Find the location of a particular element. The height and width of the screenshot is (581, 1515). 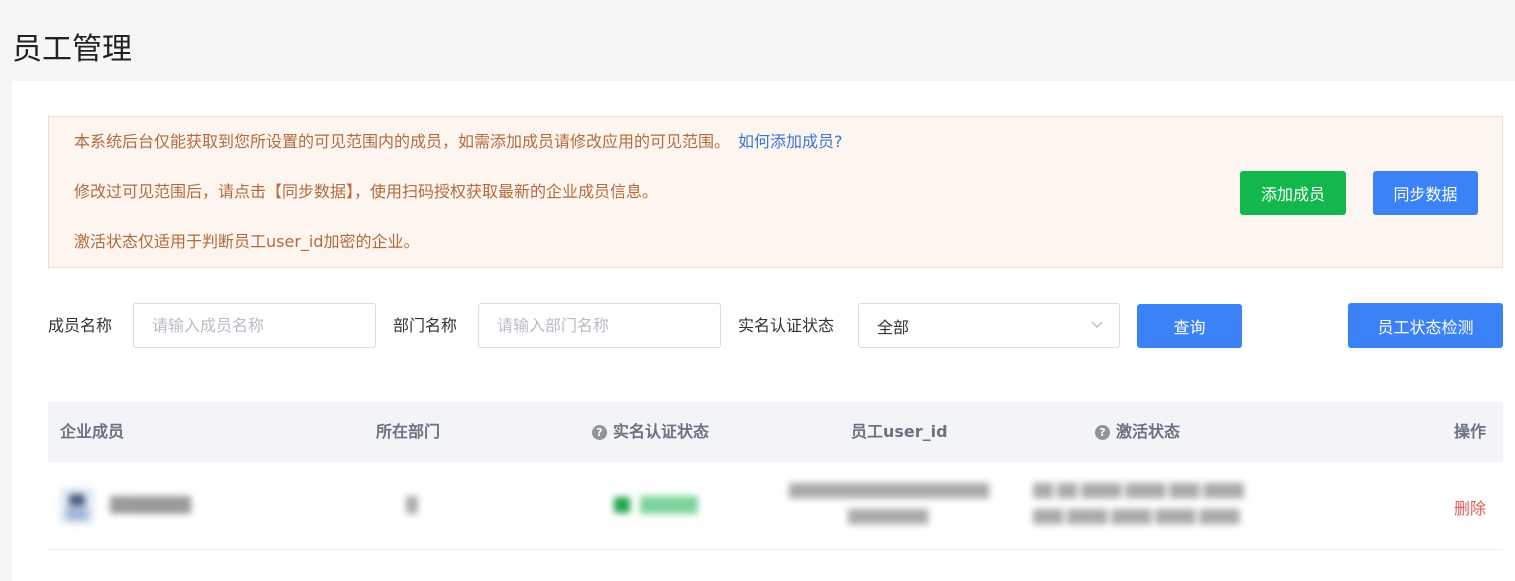

member-name-input is located at coordinates (254, 325).